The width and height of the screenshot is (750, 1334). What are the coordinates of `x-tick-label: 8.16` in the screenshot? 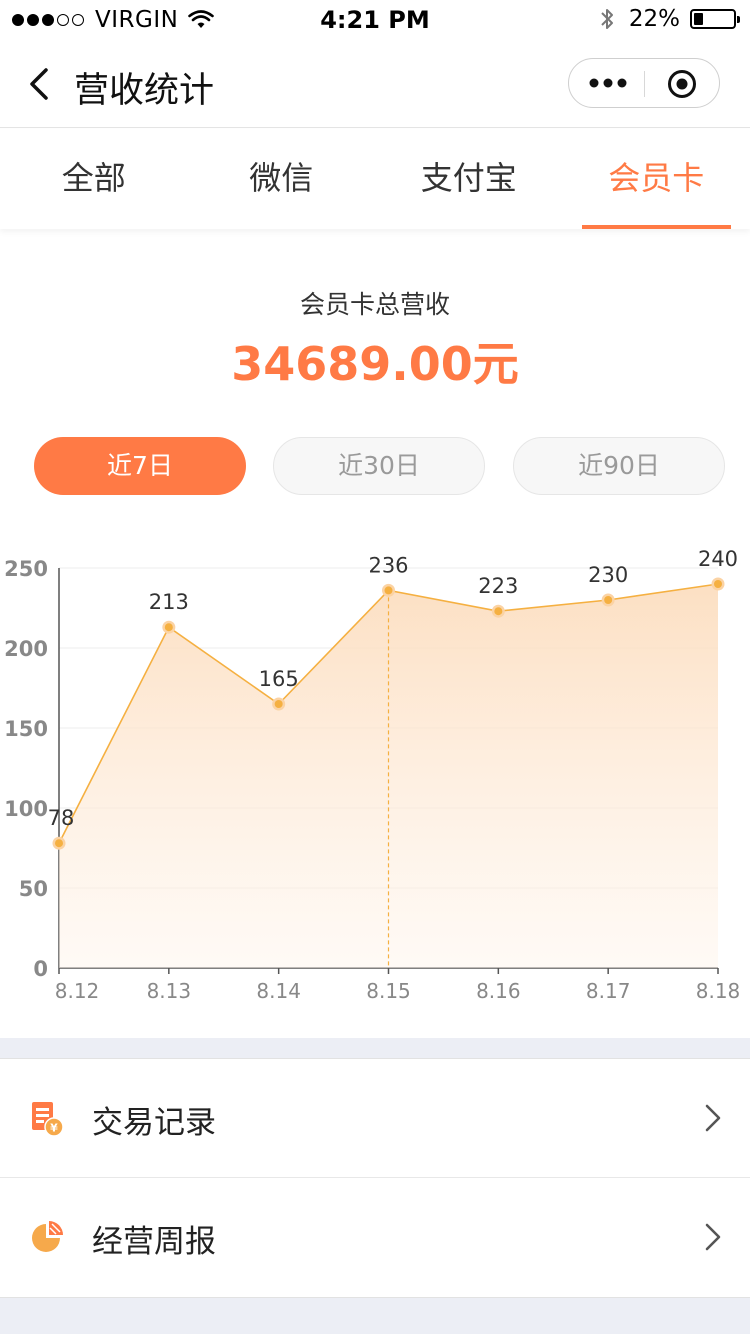 It's located at (498, 991).